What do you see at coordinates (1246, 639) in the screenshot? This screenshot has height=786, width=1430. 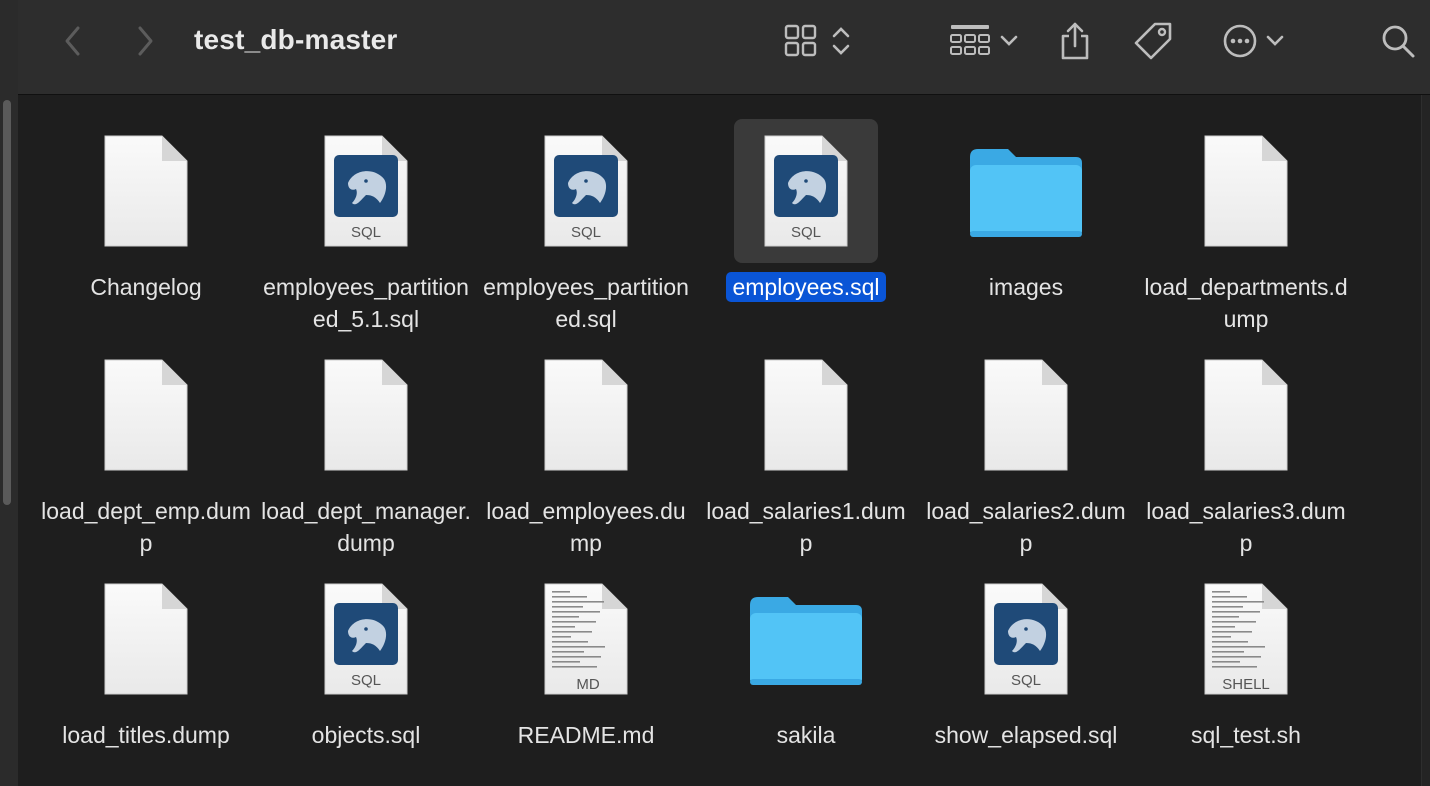 I see `shell-script-icon: SHELL` at bounding box center [1246, 639].